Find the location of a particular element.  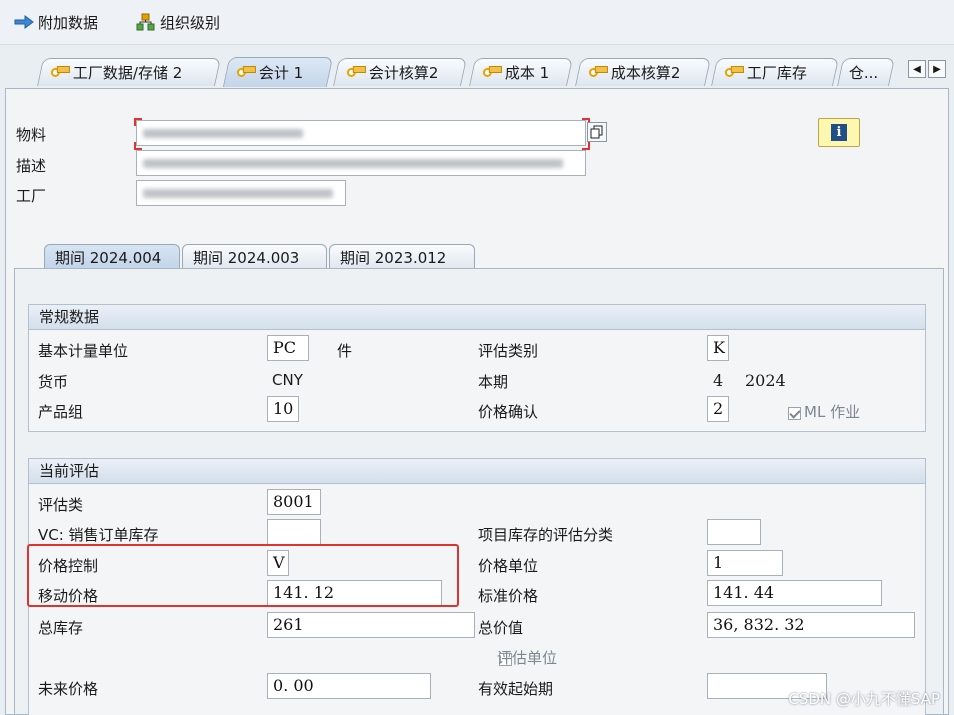

standard-price-label: 标准价格 is located at coordinates (508, 596).